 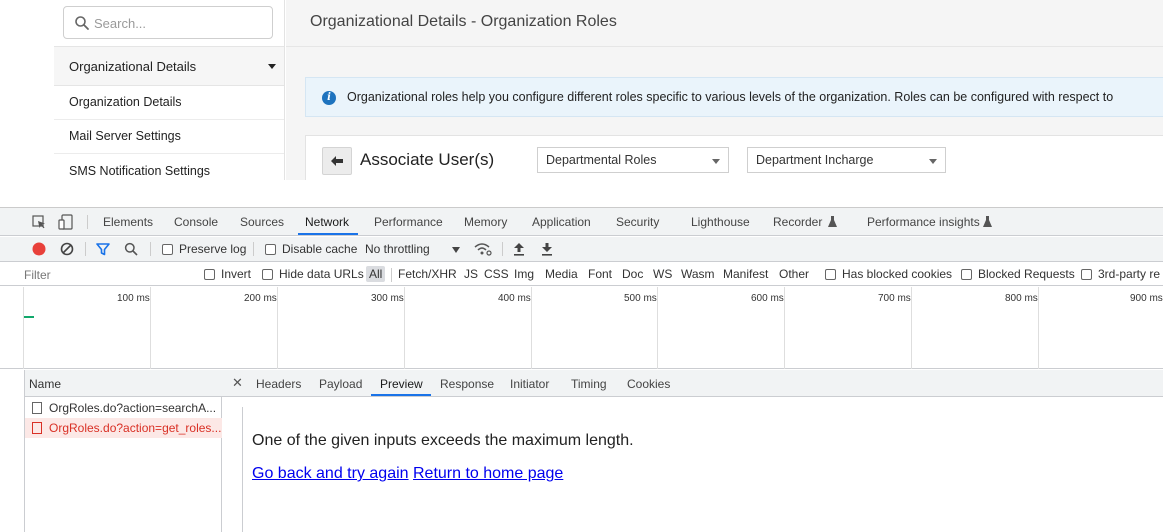 What do you see at coordinates (519, 249) in the screenshot?
I see `import-har-icon` at bounding box center [519, 249].